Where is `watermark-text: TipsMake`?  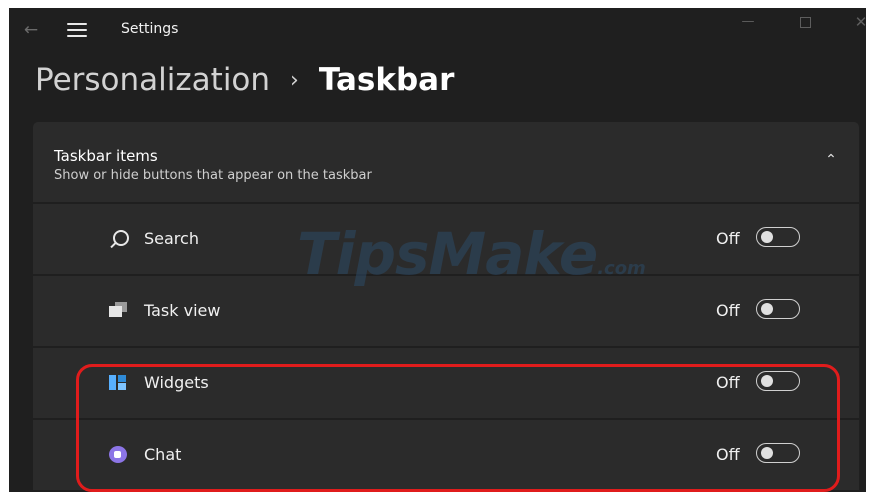 watermark-text: TipsMake is located at coordinates (447, 254).